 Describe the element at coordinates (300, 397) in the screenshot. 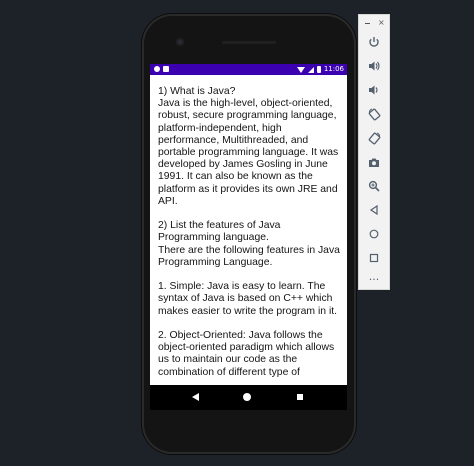

I see `recents-icon` at that location.